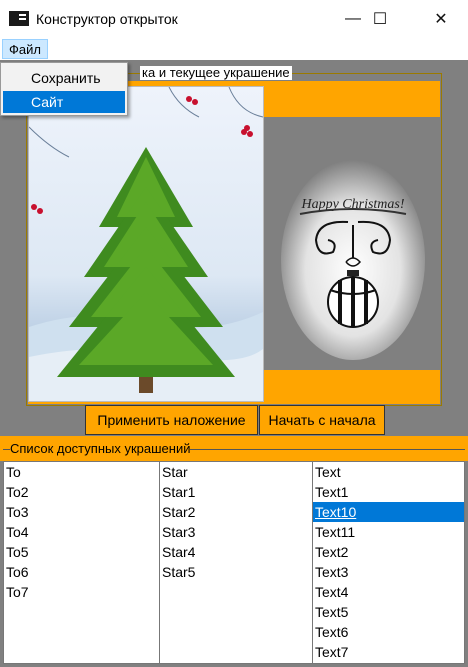 The image size is (468, 667). Describe the element at coordinates (388, 512) in the screenshot. I see `list-item-selected: Text10` at that location.